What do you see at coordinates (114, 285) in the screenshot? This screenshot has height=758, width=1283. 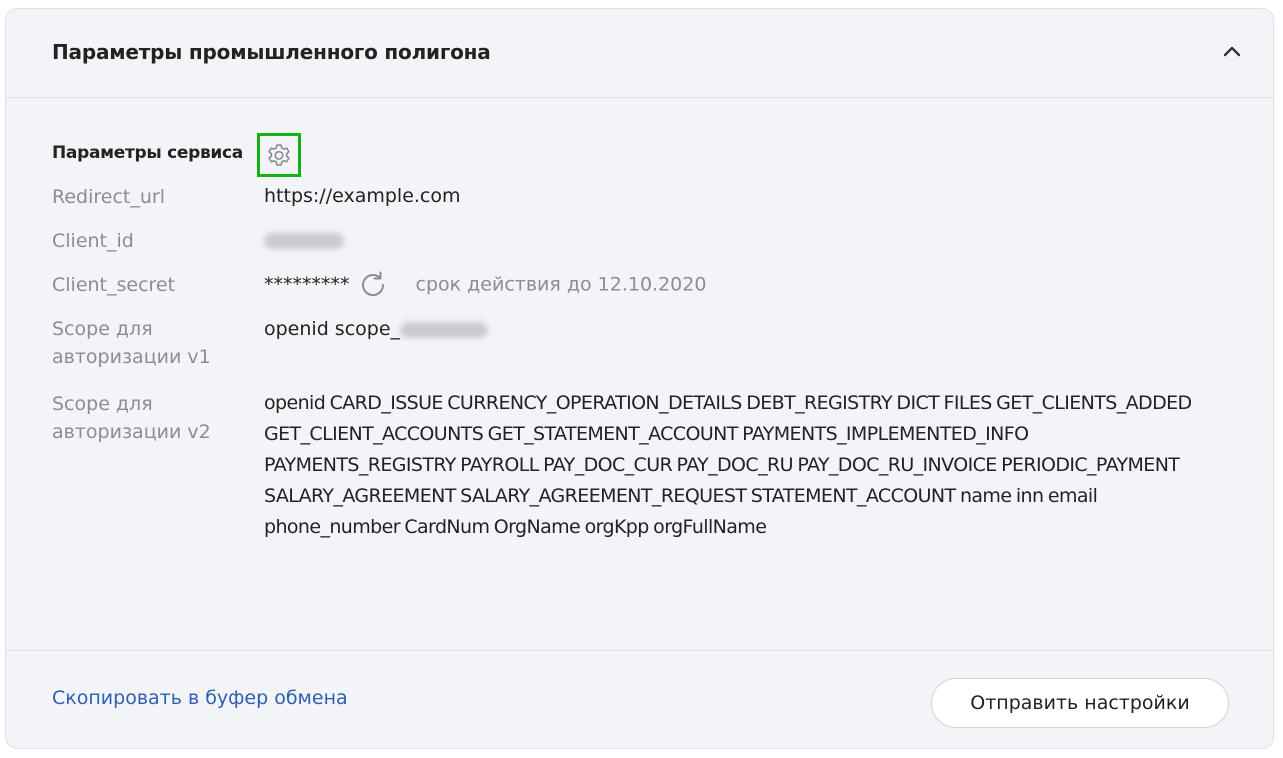 I see `client-secret-label: Client_secret` at bounding box center [114, 285].